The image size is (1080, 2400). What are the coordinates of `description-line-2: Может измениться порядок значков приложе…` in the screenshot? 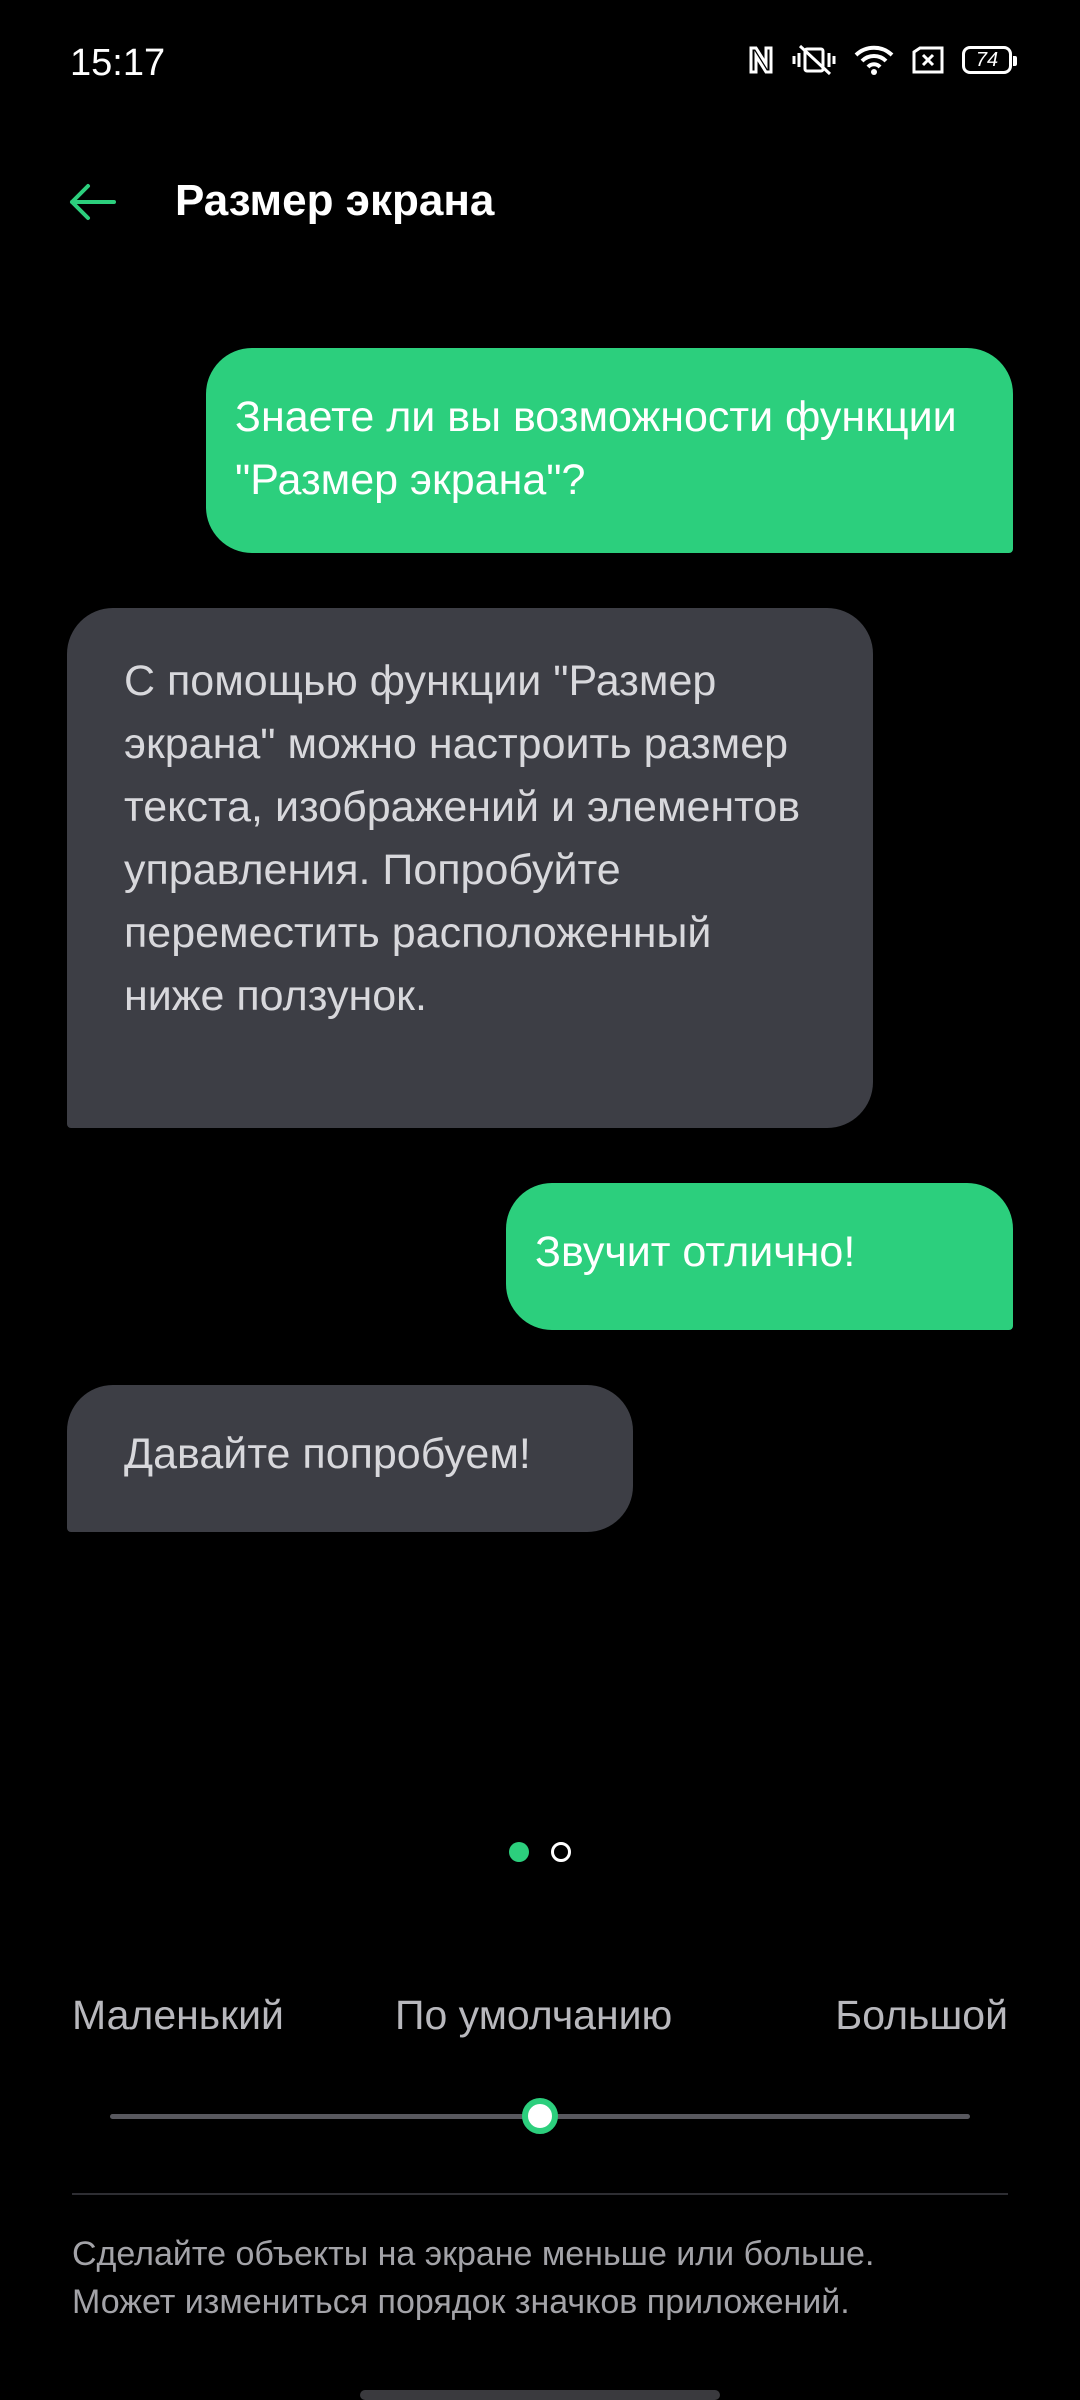 It's located at (461, 2302).